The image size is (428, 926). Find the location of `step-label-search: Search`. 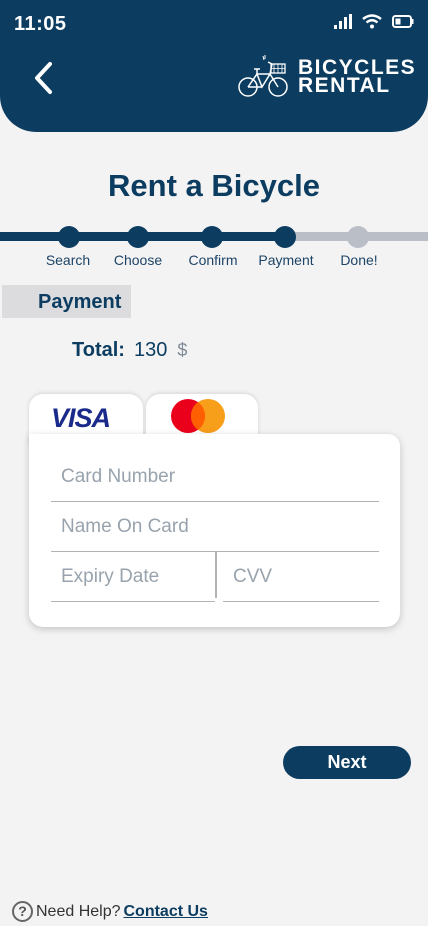

step-label-search: Search is located at coordinates (68, 260).